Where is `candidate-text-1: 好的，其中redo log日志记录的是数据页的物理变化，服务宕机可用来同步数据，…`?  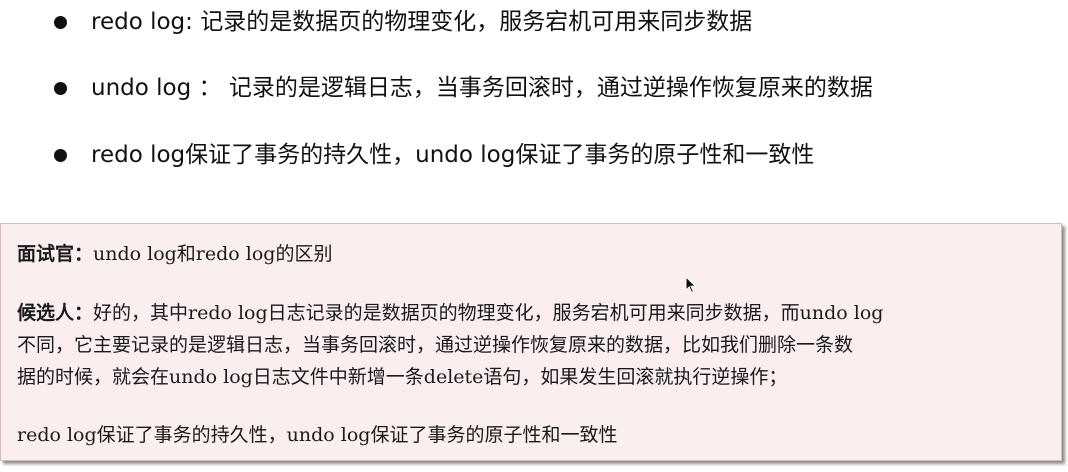 candidate-text-1: 好的，其中redo log日志记录的是数据页的物理变化，服务宕机可用来同步数据，… is located at coordinates (488, 313).